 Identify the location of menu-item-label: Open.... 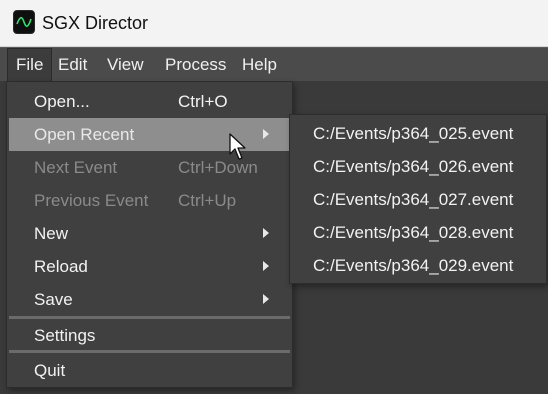
(62, 101).